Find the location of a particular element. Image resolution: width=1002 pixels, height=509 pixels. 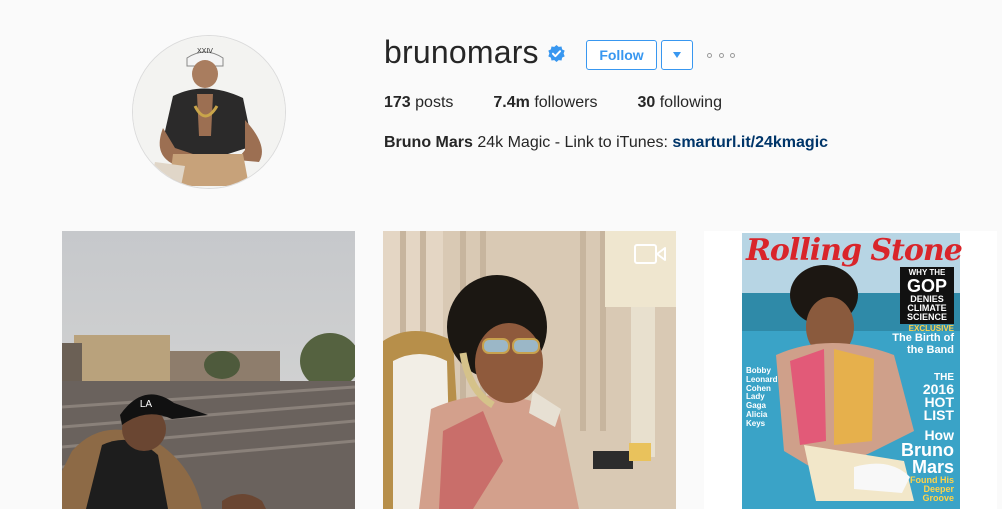

profile-stats: 173 posts 7.4m followers 30 following is located at coordinates (573, 103).